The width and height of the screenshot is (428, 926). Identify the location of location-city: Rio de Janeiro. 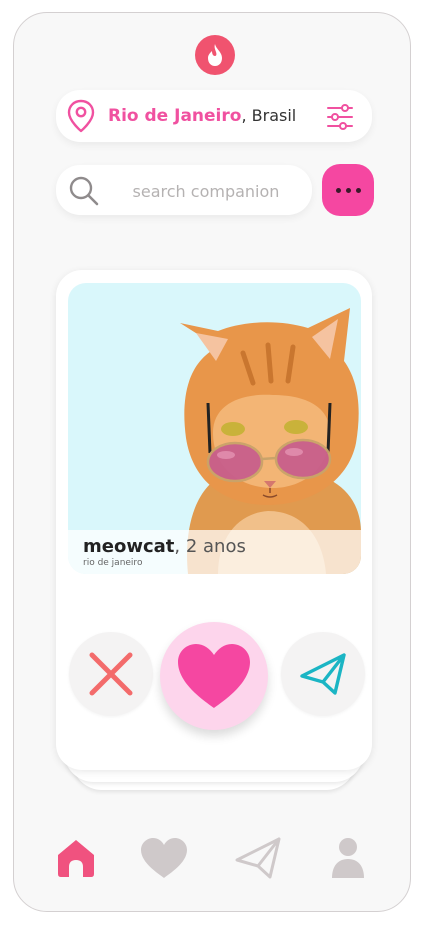
(175, 116).